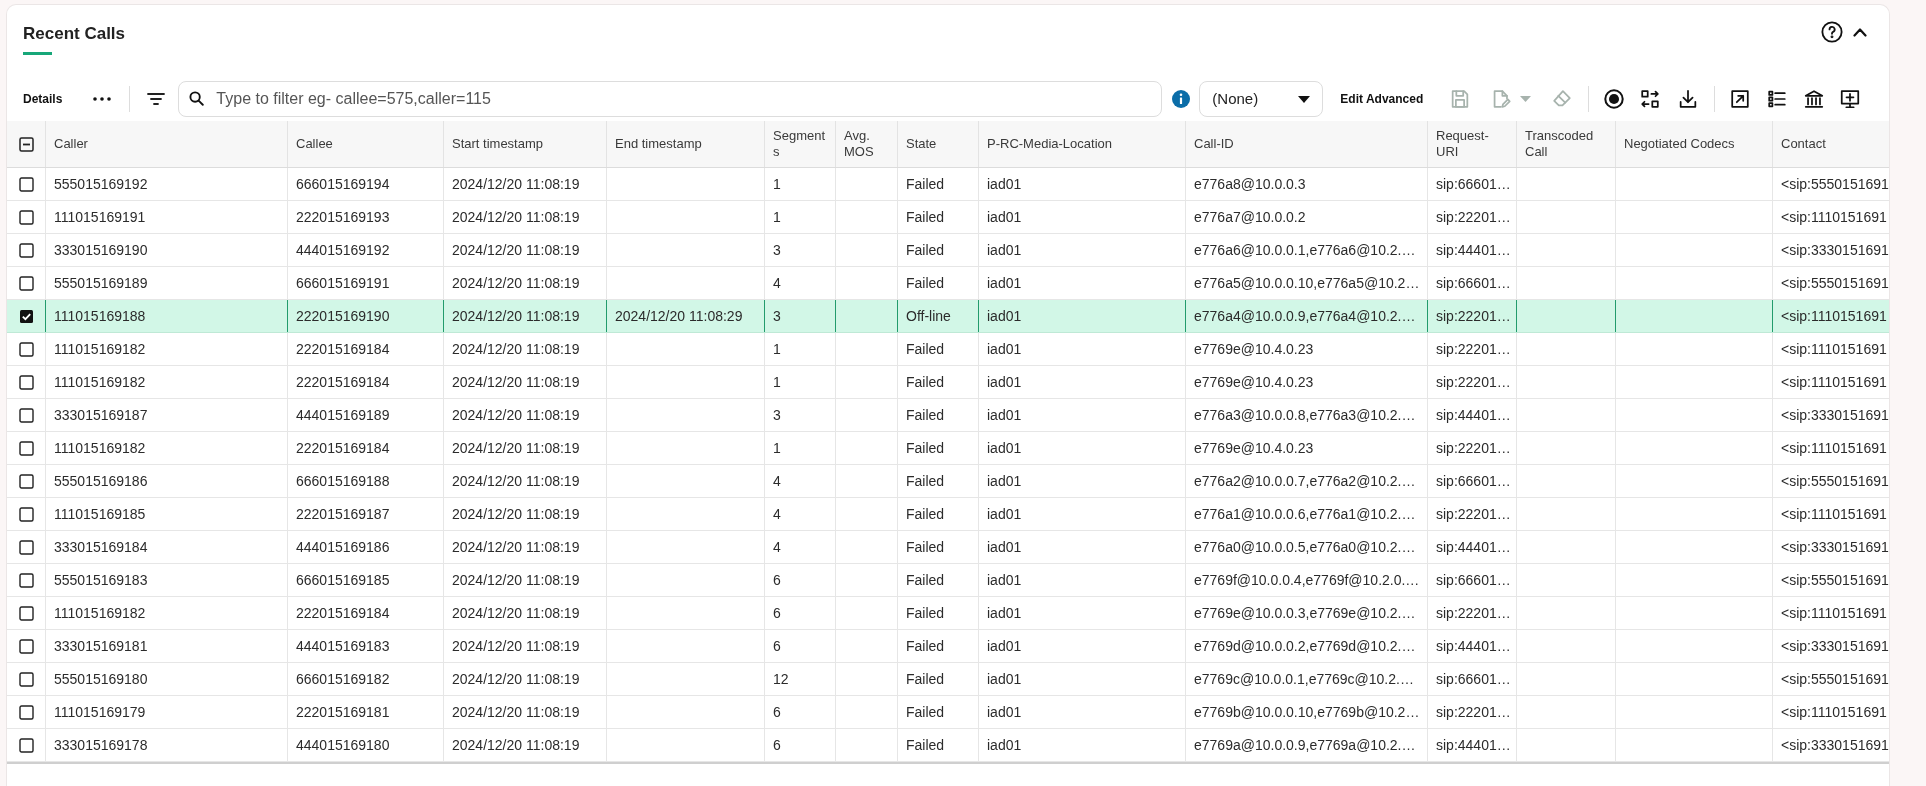  Describe the element at coordinates (1850, 99) in the screenshot. I see `monitor-plus-icon` at that location.